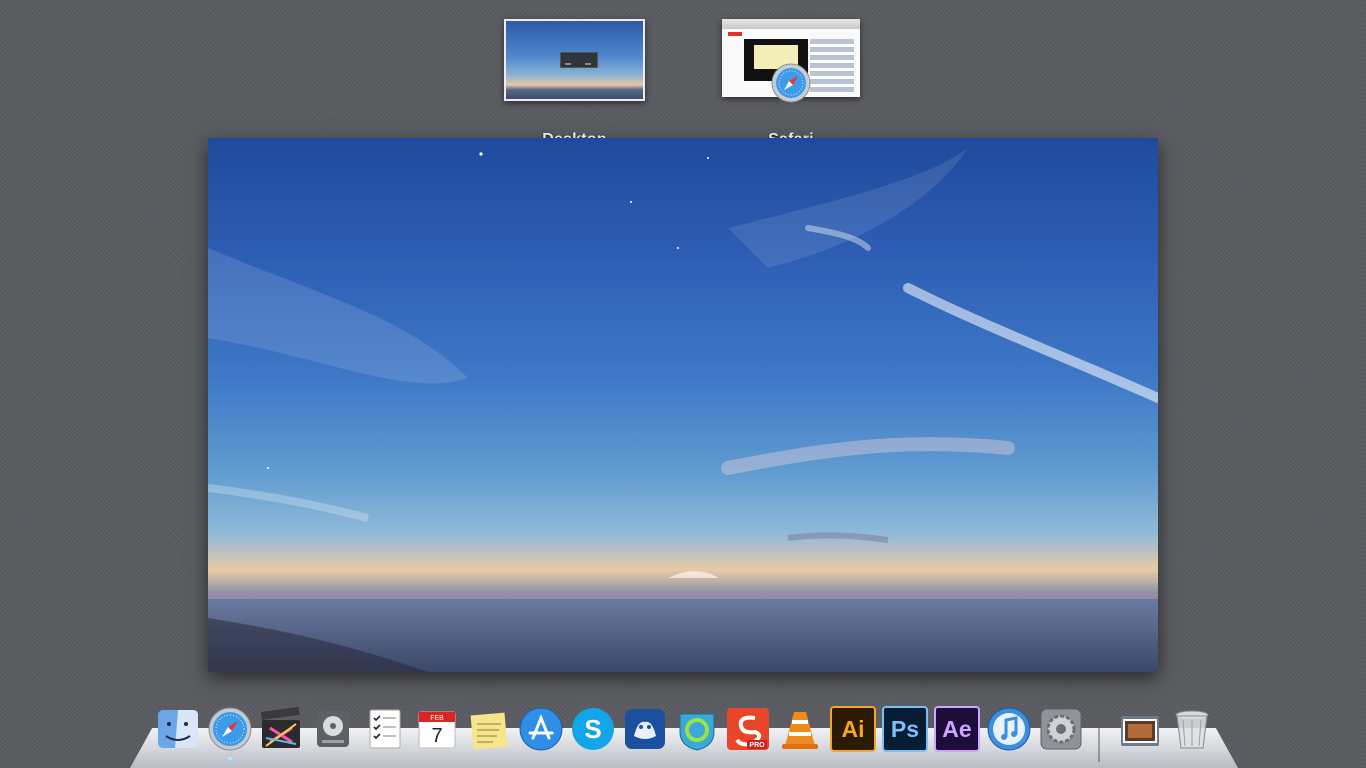 The width and height of the screenshot is (1366, 768). What do you see at coordinates (748, 729) in the screenshot?
I see `sketchbook-pro-icon: PRO` at bounding box center [748, 729].